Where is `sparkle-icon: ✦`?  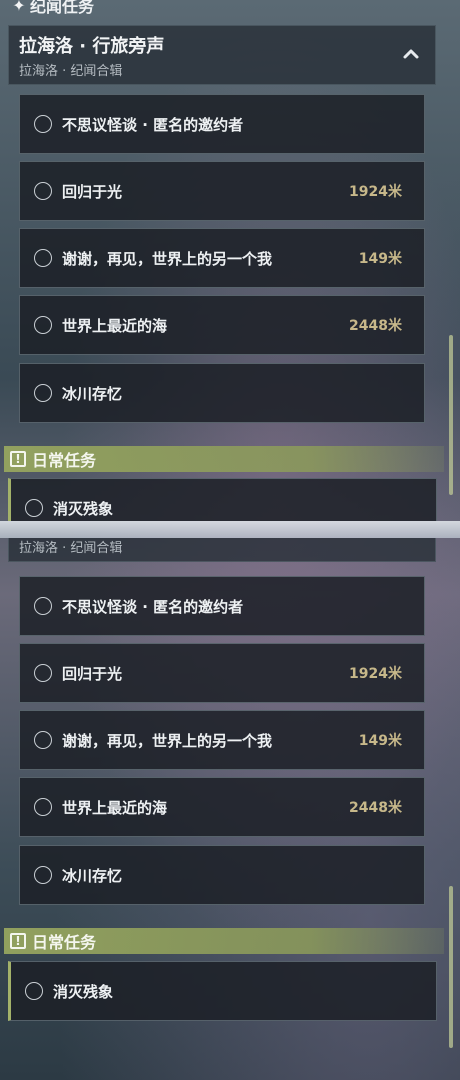
sparkle-icon: ✦ is located at coordinates (19, 7).